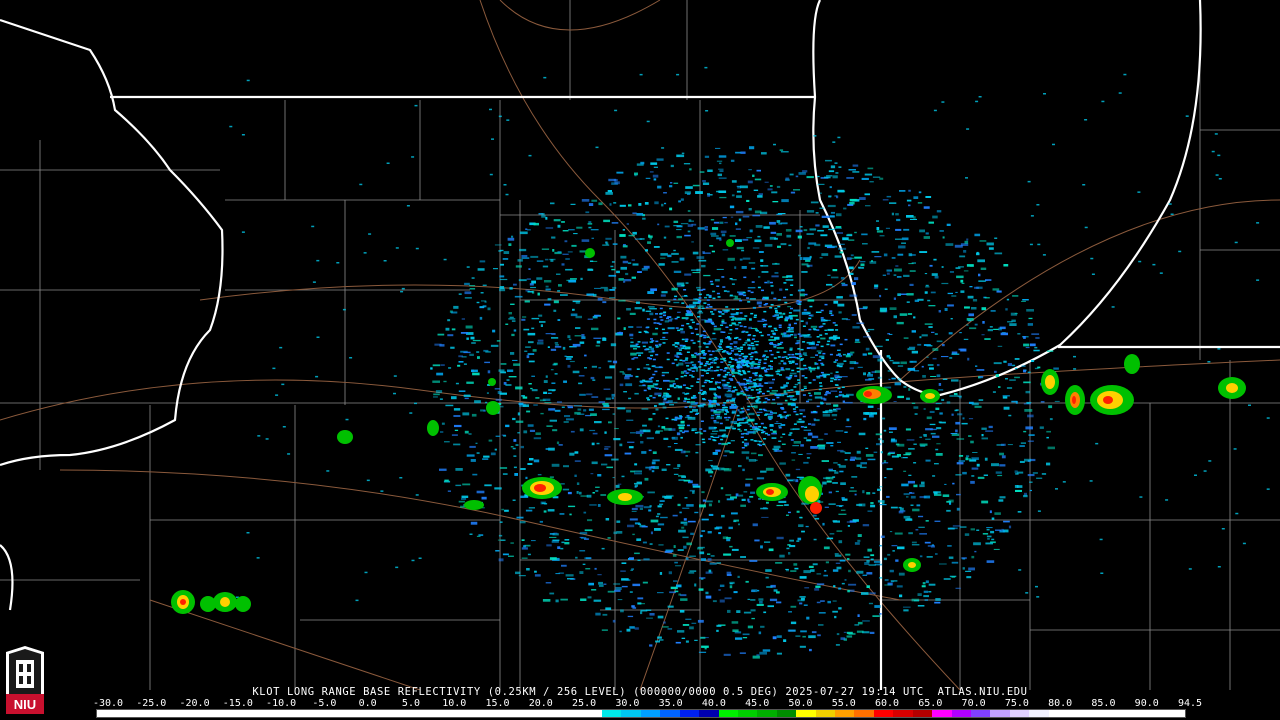 This screenshot has width=1280, height=720. I want to click on scale-label: -20.0, so click(194, 703).